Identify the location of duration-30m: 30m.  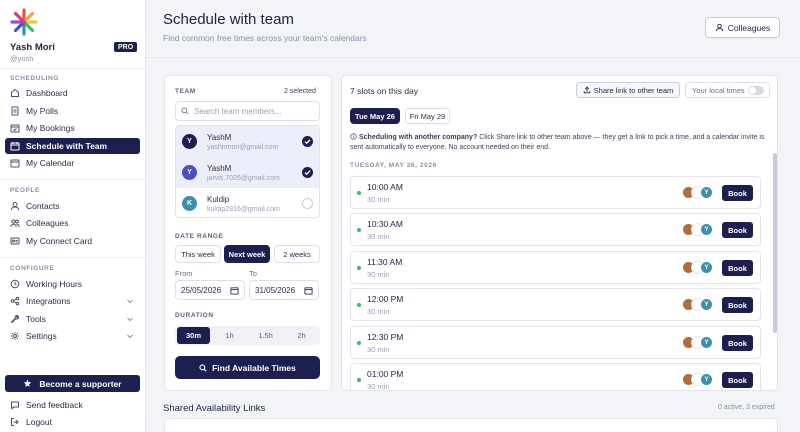
(193, 335).